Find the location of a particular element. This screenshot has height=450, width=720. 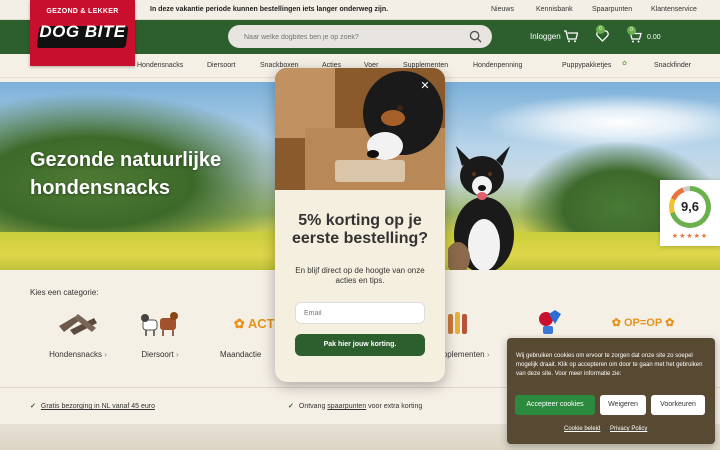

rating-stars: ★★★★★ is located at coordinates (690, 236).